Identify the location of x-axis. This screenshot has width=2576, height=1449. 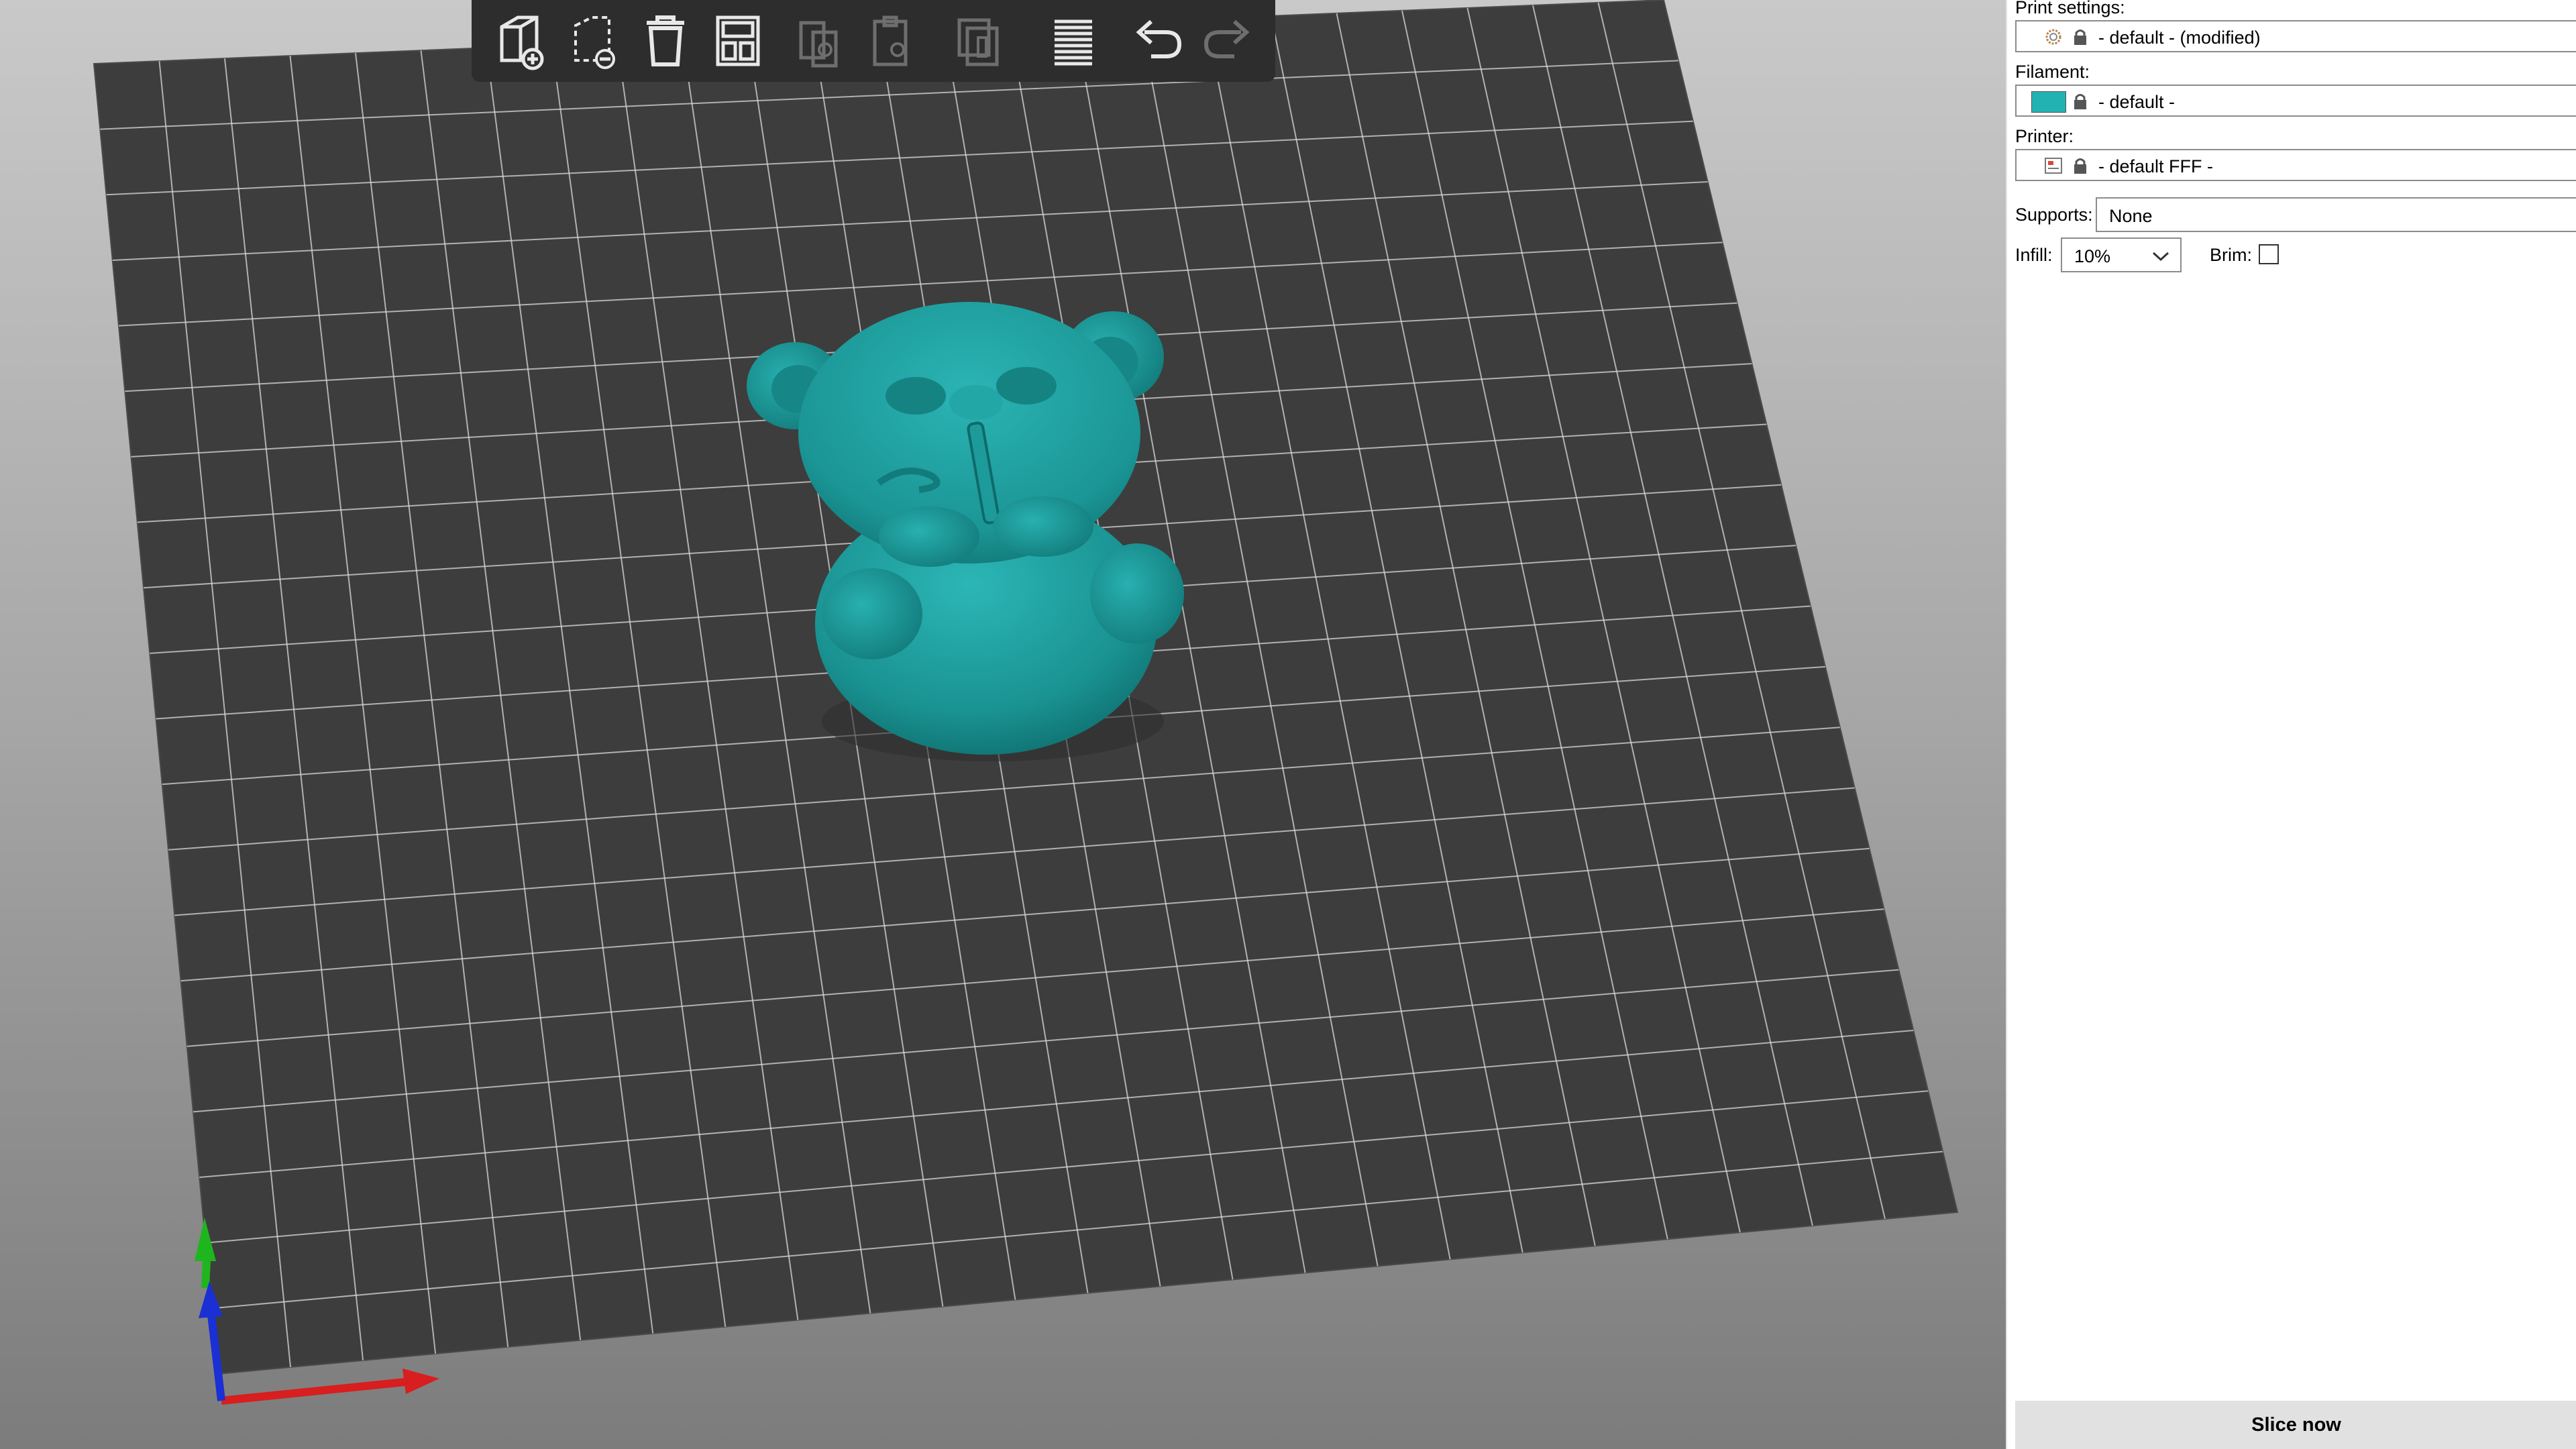
(314, 1391).